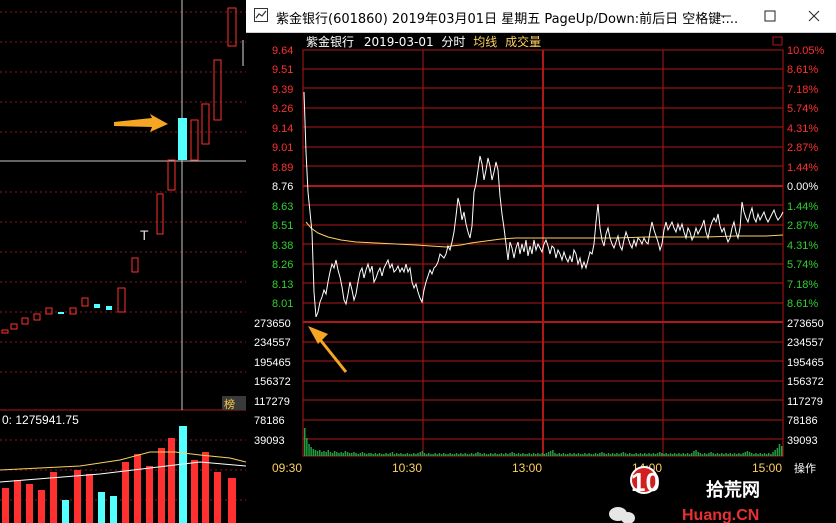 The image size is (836, 523). What do you see at coordinates (269, 441) in the screenshot?
I see `volume-tick: 39093` at bounding box center [269, 441].